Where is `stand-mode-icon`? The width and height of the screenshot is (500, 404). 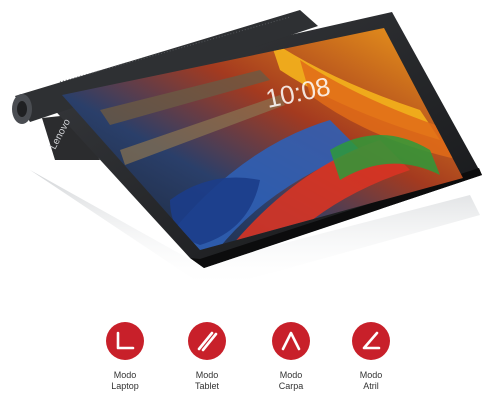 stand-mode-icon is located at coordinates (371, 341).